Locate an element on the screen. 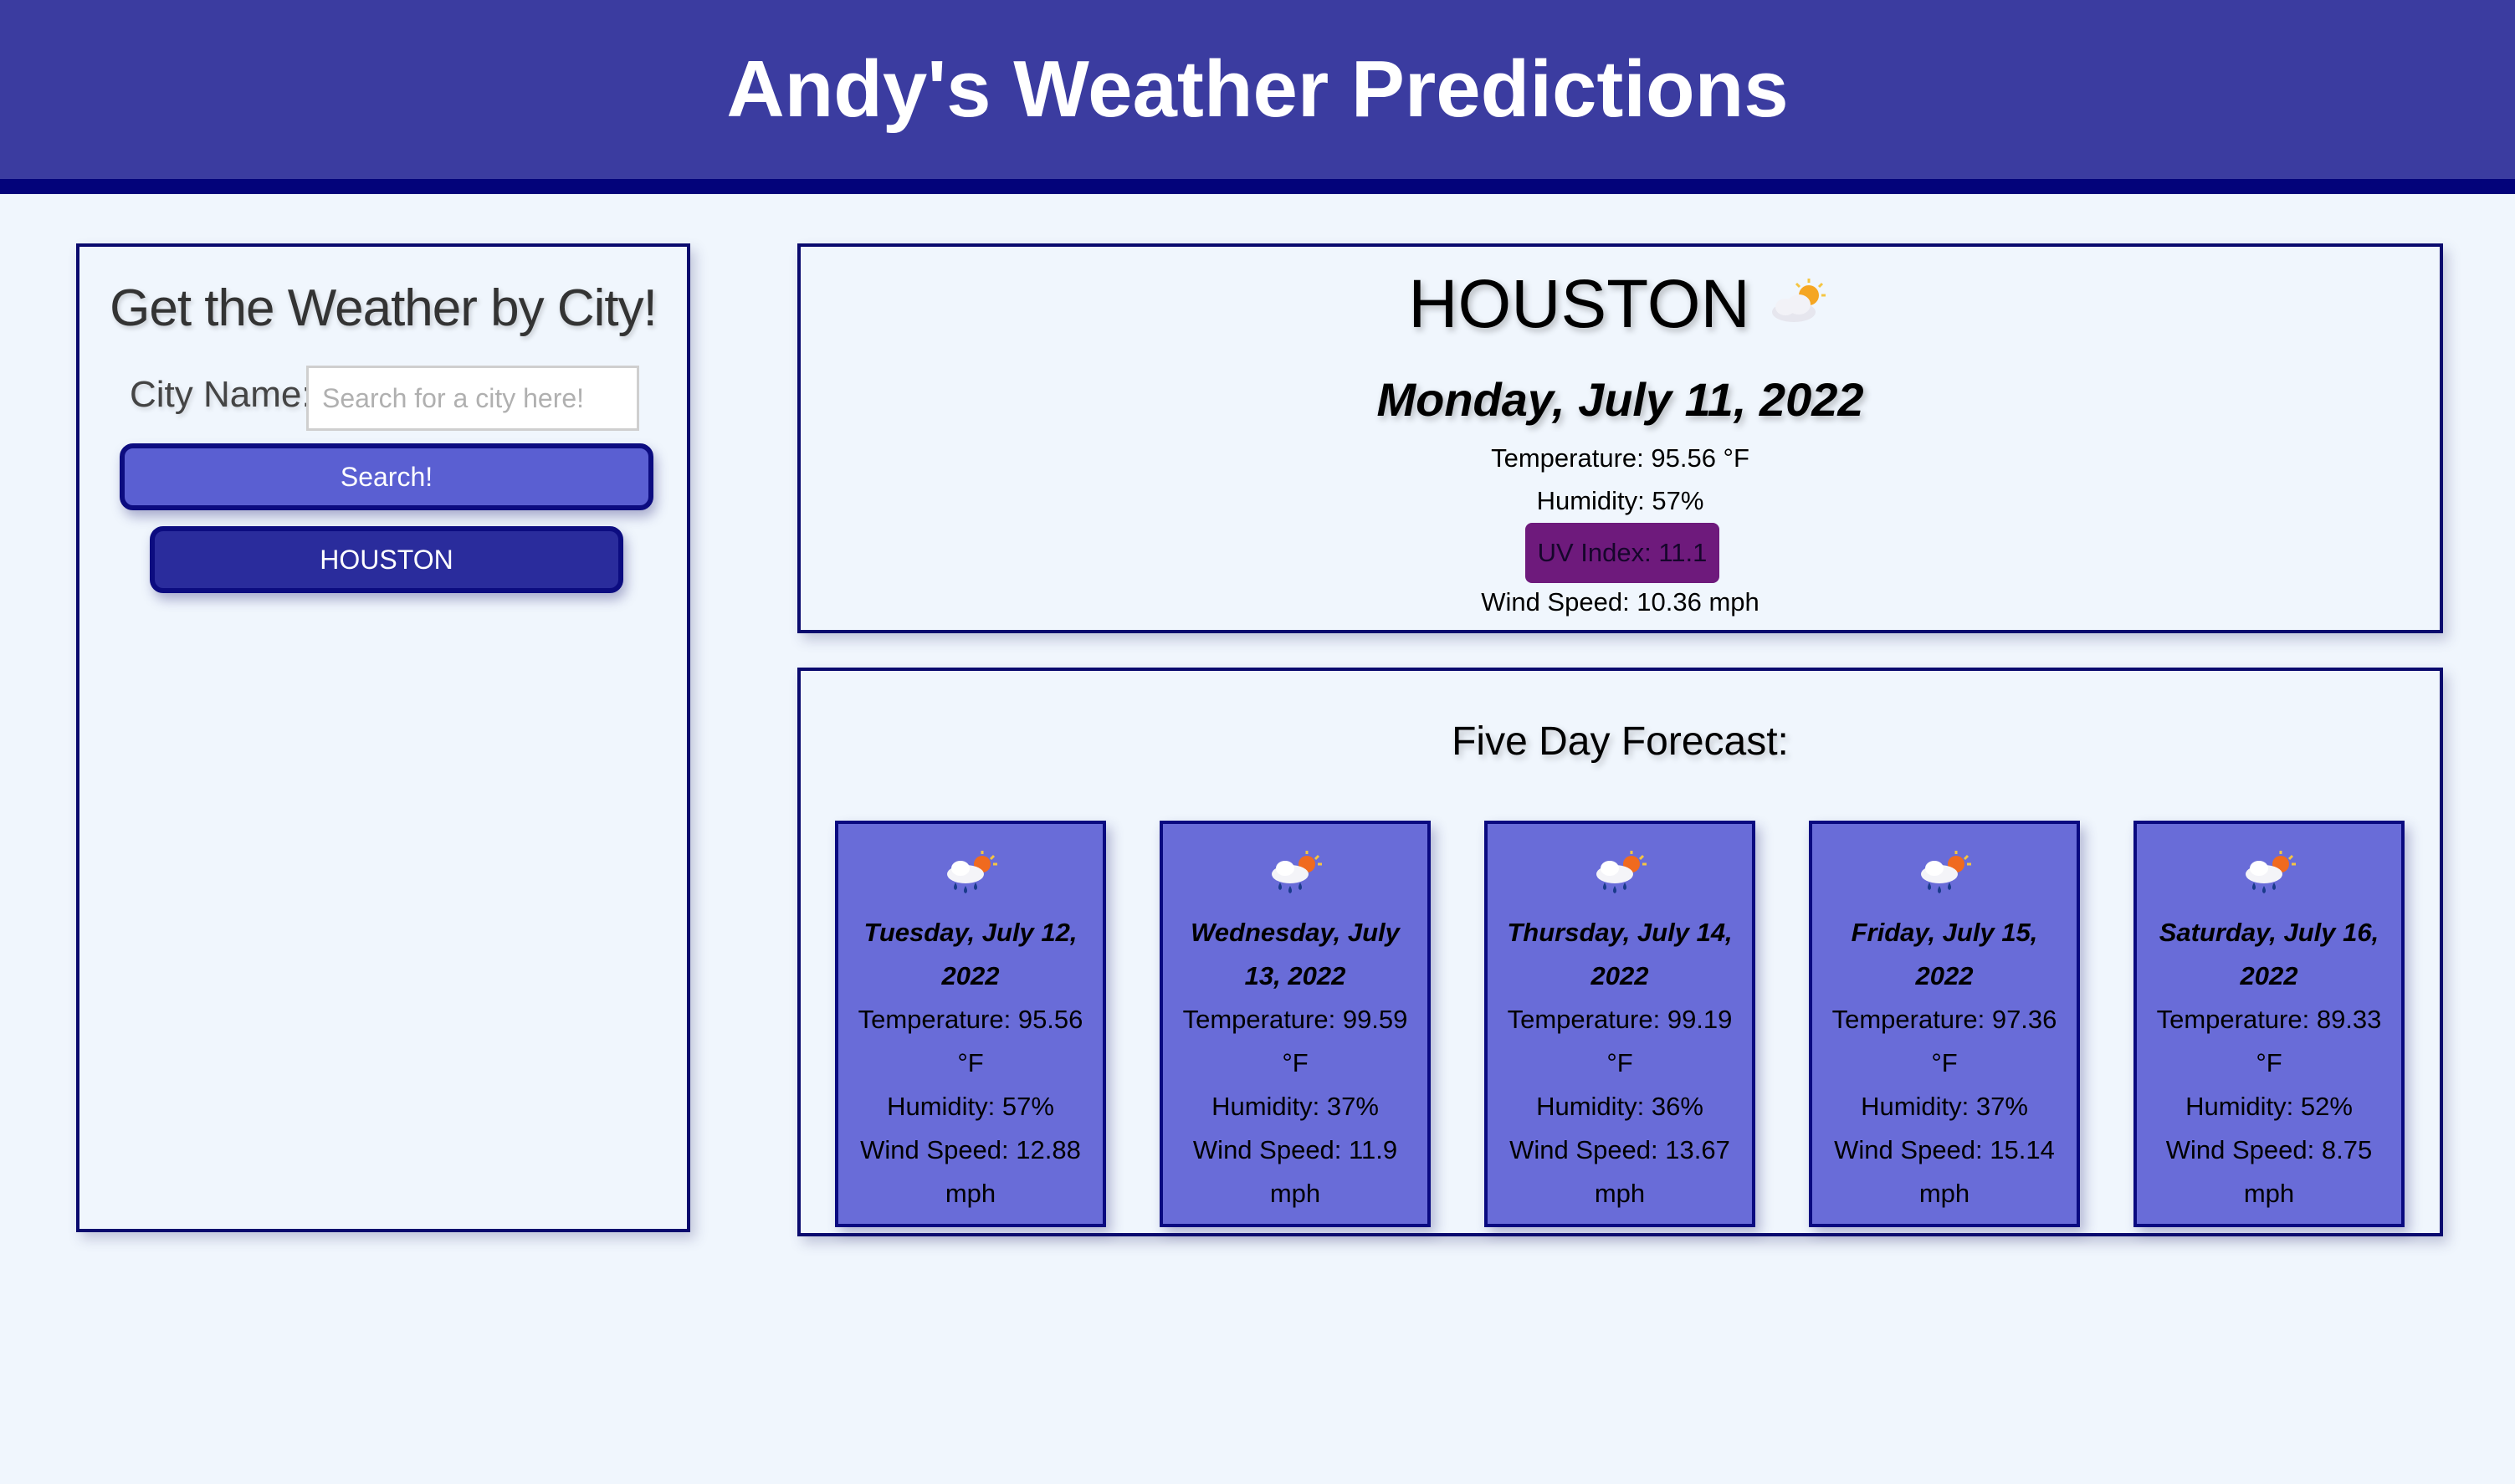  forecast-wind-speed: Wind Speed: 8.75 mph is located at coordinates (2269, 1171).